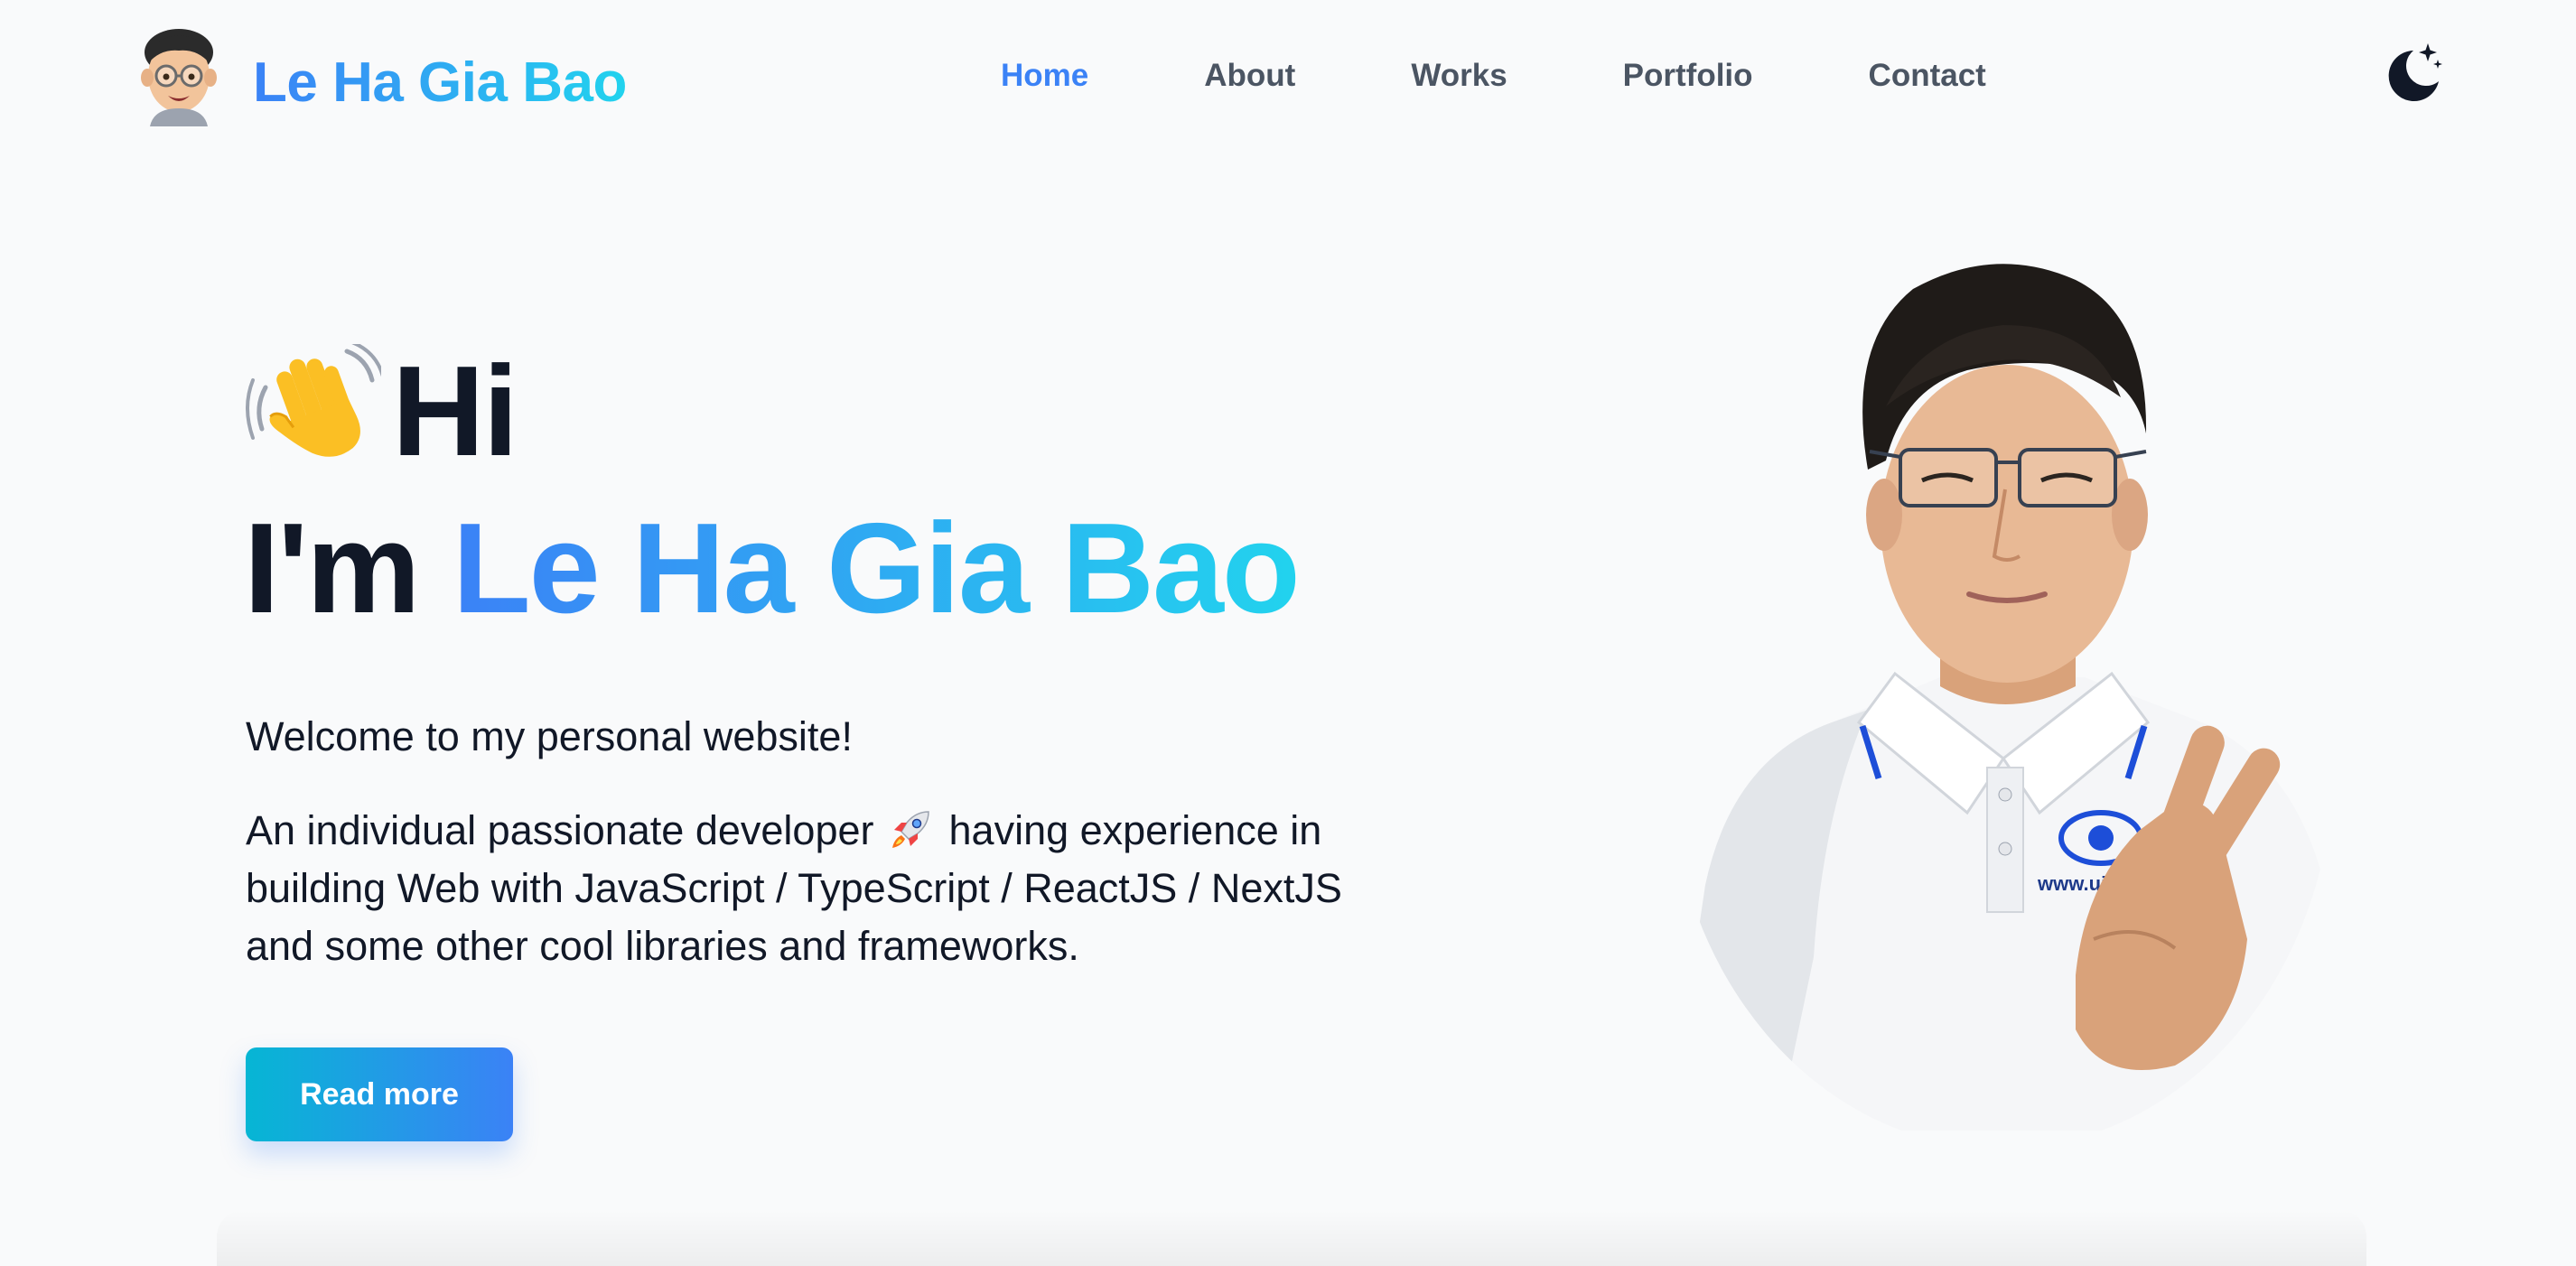 This screenshot has height=1266, width=2576. What do you see at coordinates (910, 830) in the screenshot?
I see `rocket-icon` at bounding box center [910, 830].